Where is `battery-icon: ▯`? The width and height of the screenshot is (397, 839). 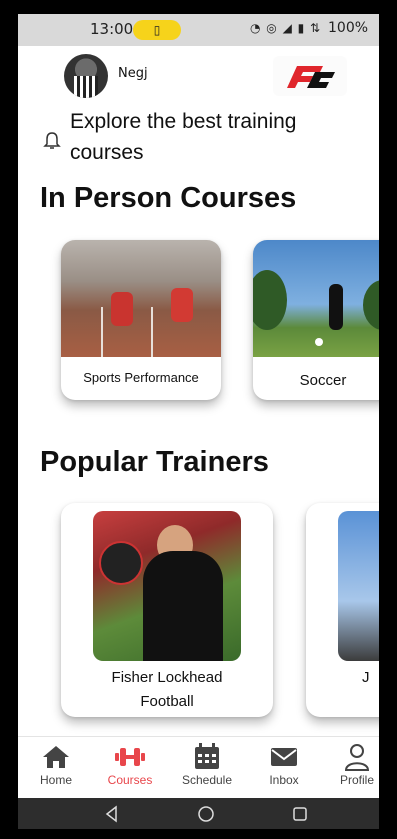 battery-icon: ▯ is located at coordinates (157, 30).